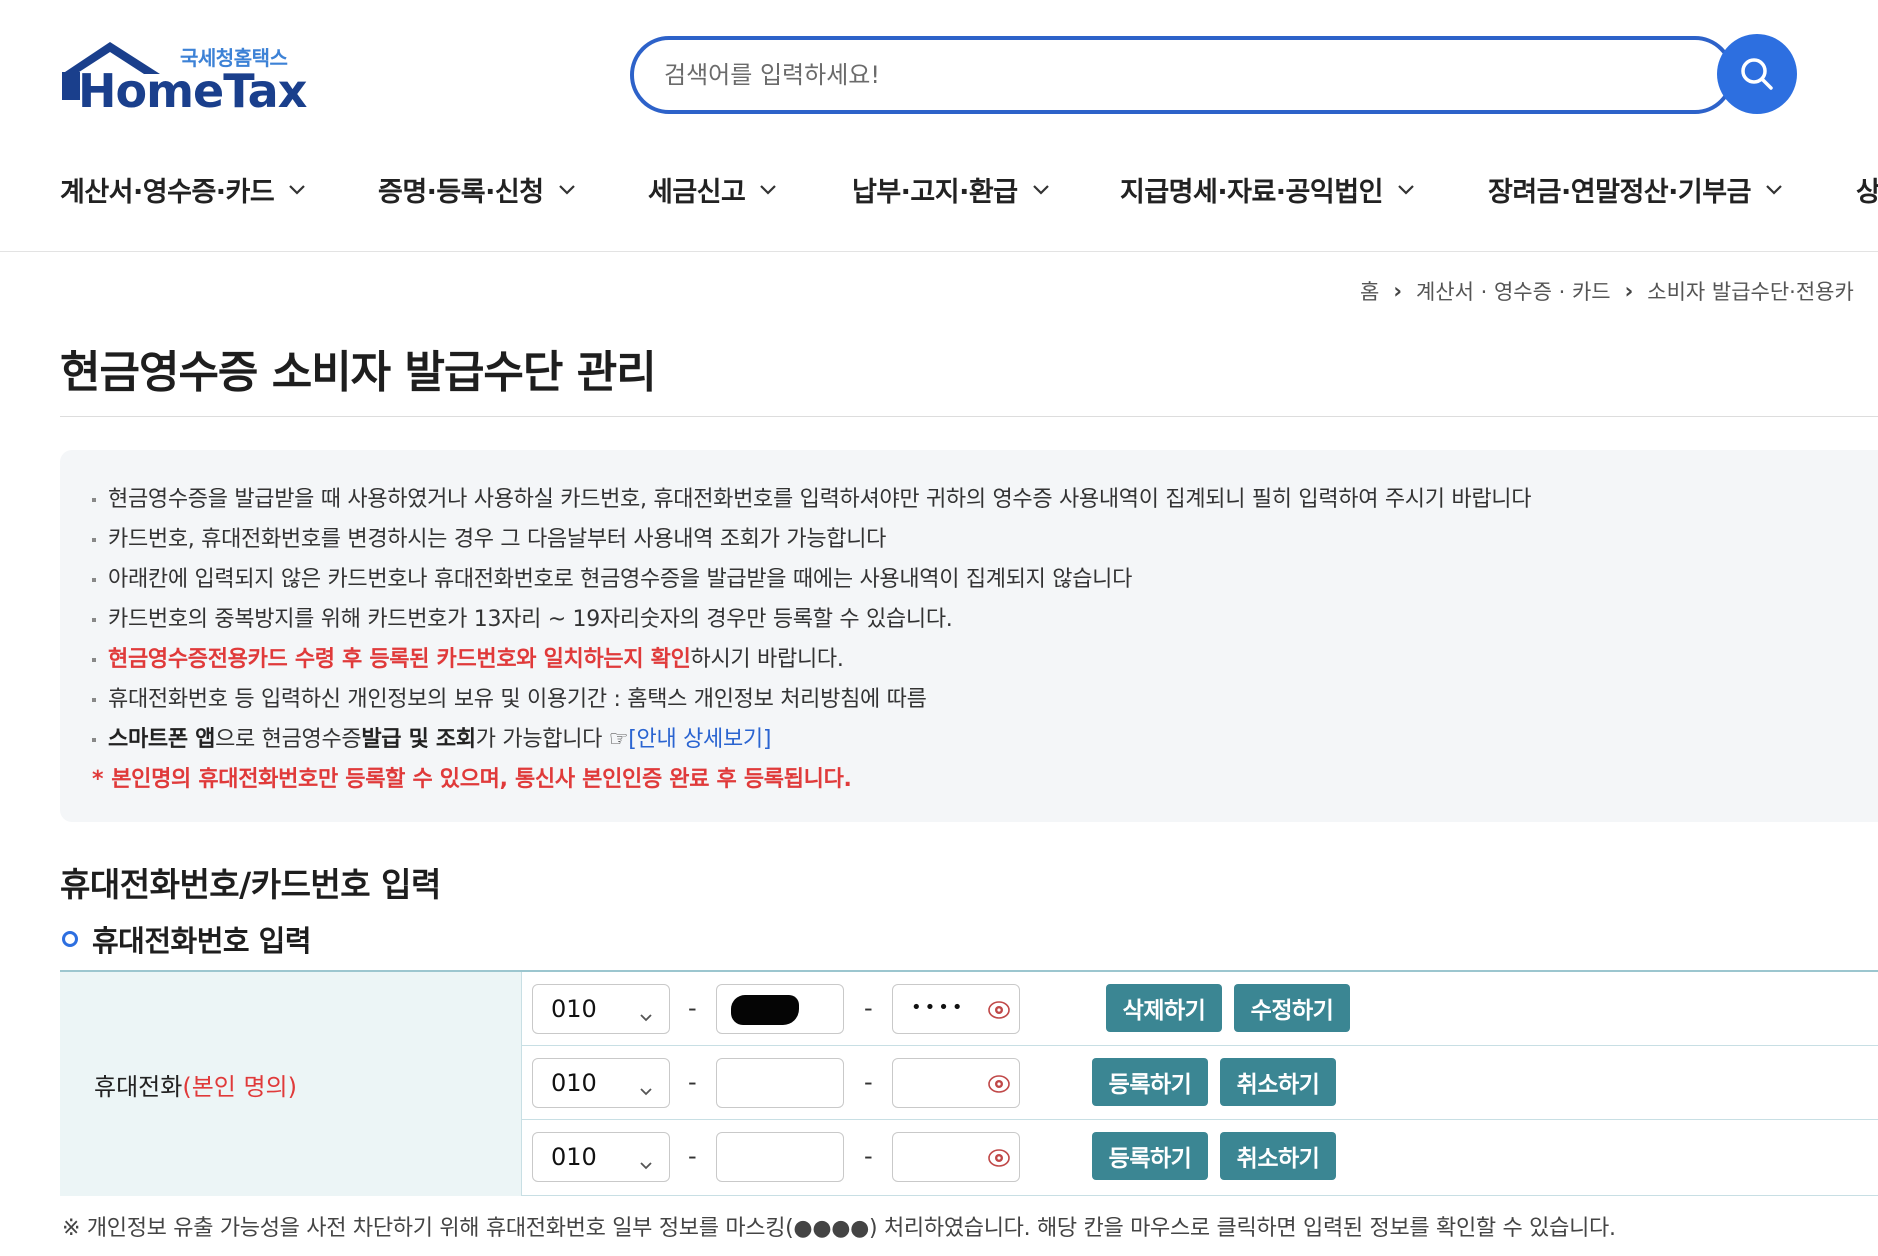 The width and height of the screenshot is (1878, 1256). I want to click on nav-label: 세금신고, so click(697, 192).